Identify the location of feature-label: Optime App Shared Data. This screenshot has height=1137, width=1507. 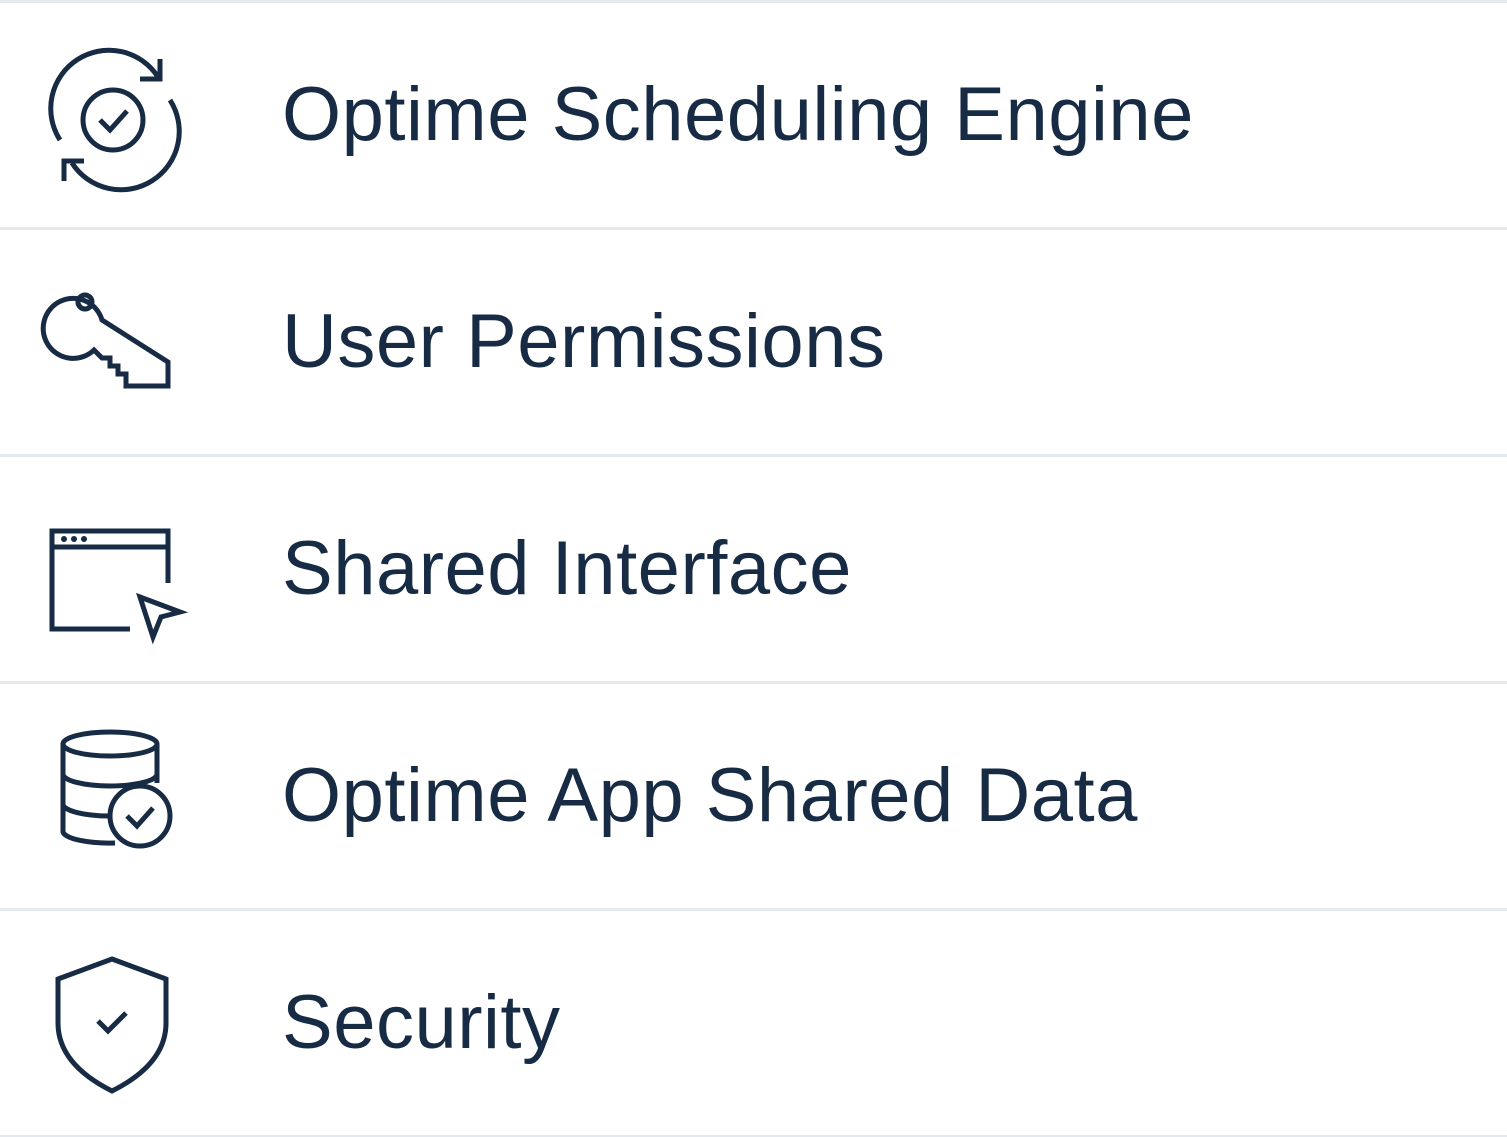
(710, 795).